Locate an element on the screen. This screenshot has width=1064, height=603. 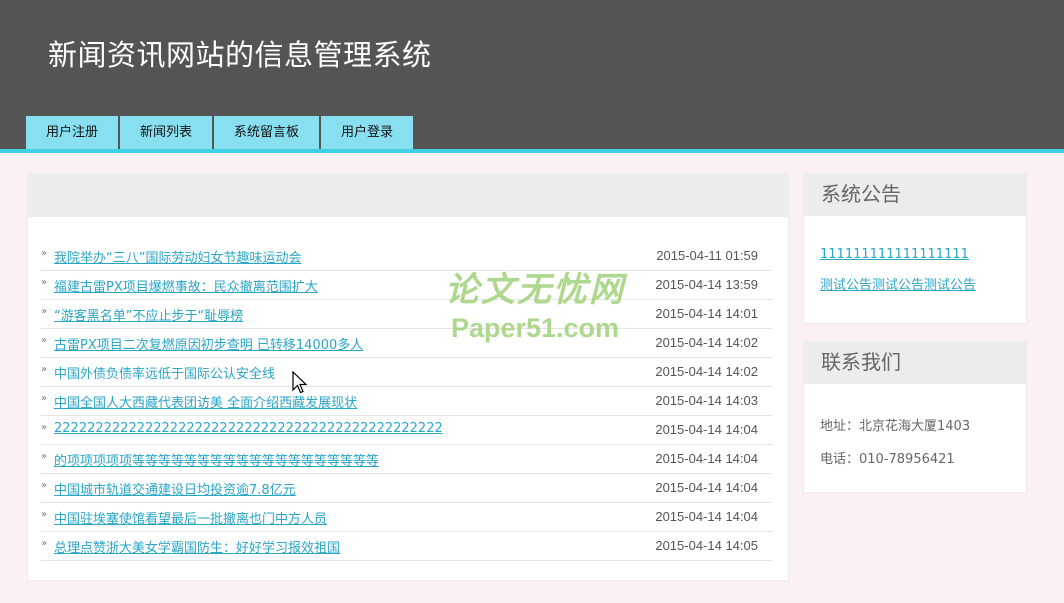
news-title-link: 古雷PX项目二次复燃原因初步查明 已转移14000多人 is located at coordinates (208, 343).